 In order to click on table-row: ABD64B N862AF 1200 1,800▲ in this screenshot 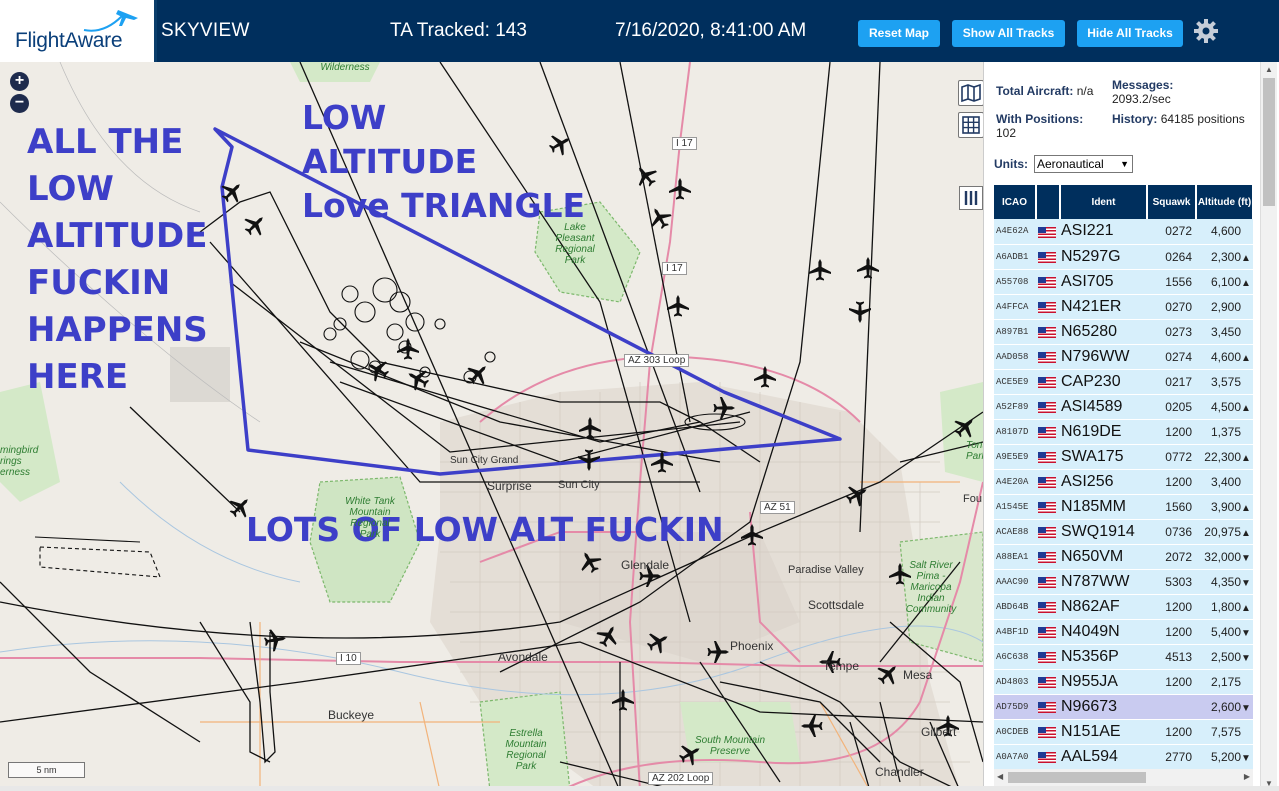, I will do `click(1123, 607)`.